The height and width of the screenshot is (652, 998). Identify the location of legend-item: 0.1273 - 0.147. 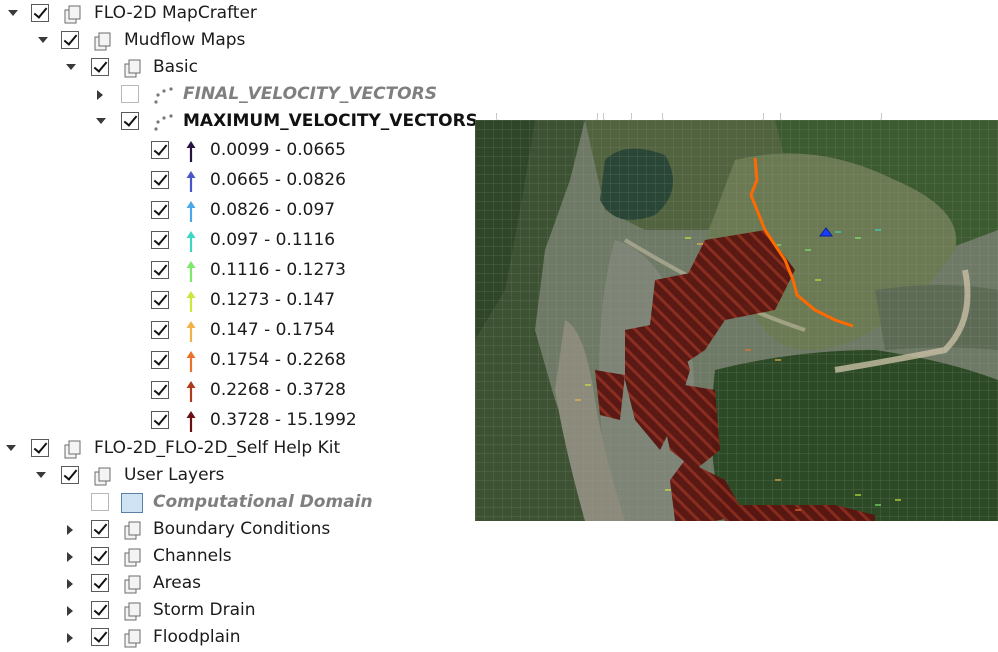
(235, 301).